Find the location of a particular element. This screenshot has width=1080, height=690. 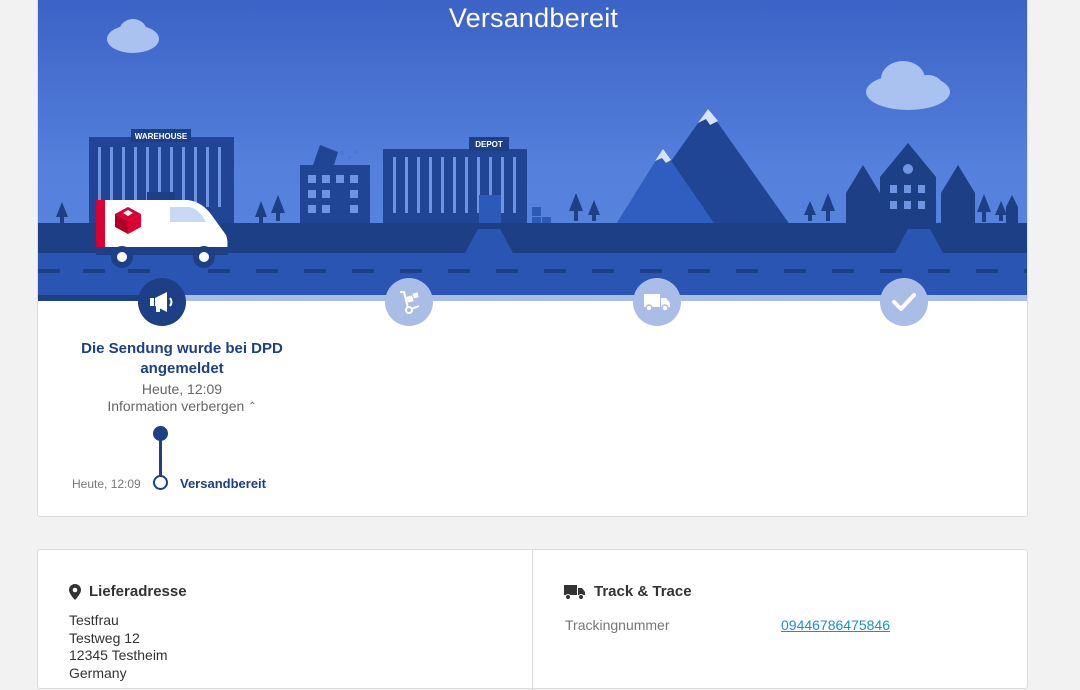

step-delivered is located at coordinates (904, 302).